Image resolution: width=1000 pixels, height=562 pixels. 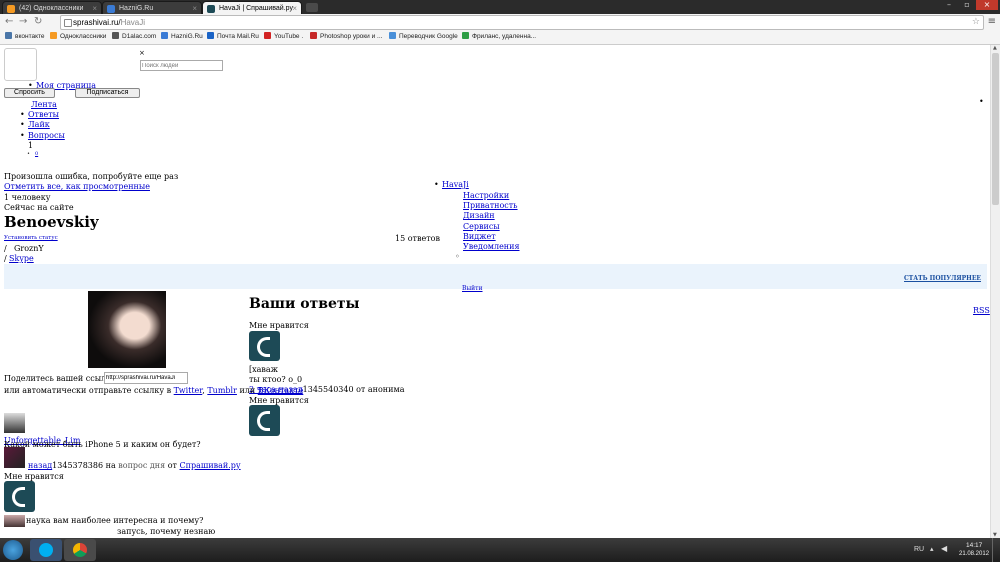 What do you see at coordinates (181, 65) in the screenshot?
I see `search-people-input` at bounding box center [181, 65].